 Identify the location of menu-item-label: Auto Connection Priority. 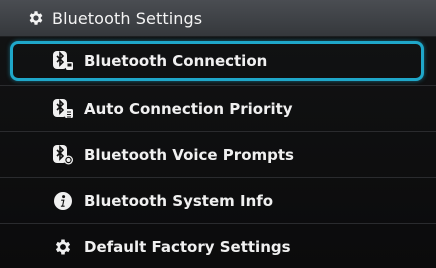
(188, 108).